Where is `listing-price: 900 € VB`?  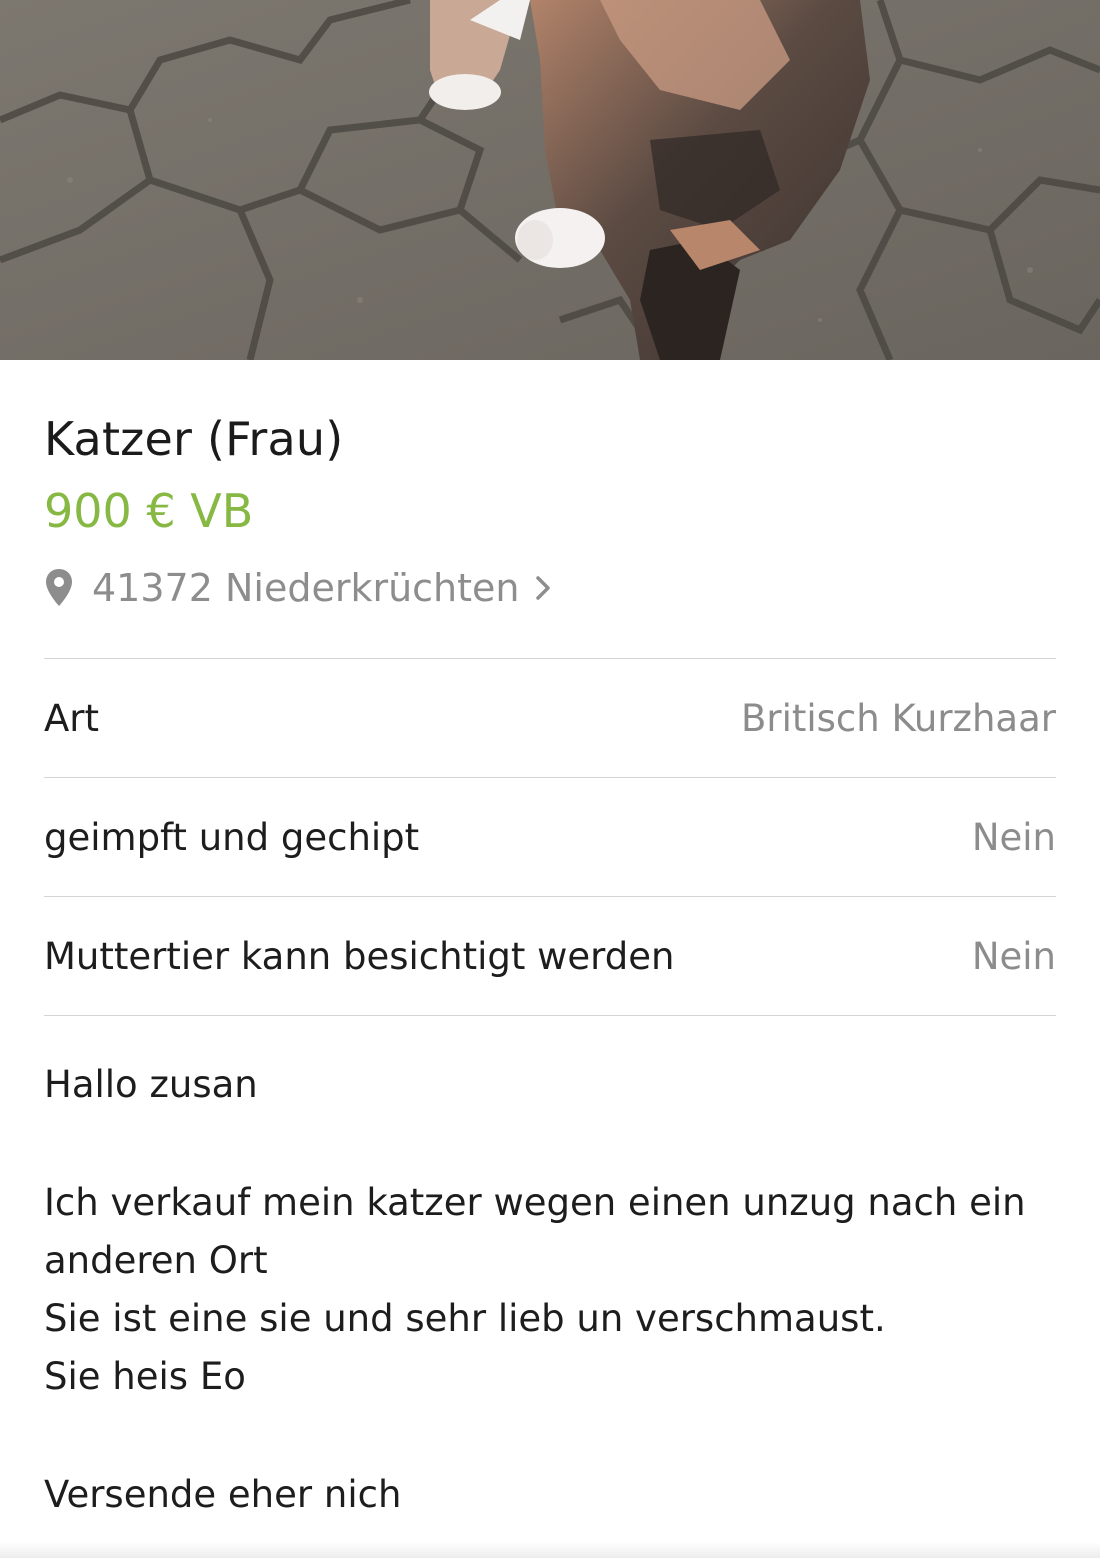 listing-price: 900 € VB is located at coordinates (149, 511).